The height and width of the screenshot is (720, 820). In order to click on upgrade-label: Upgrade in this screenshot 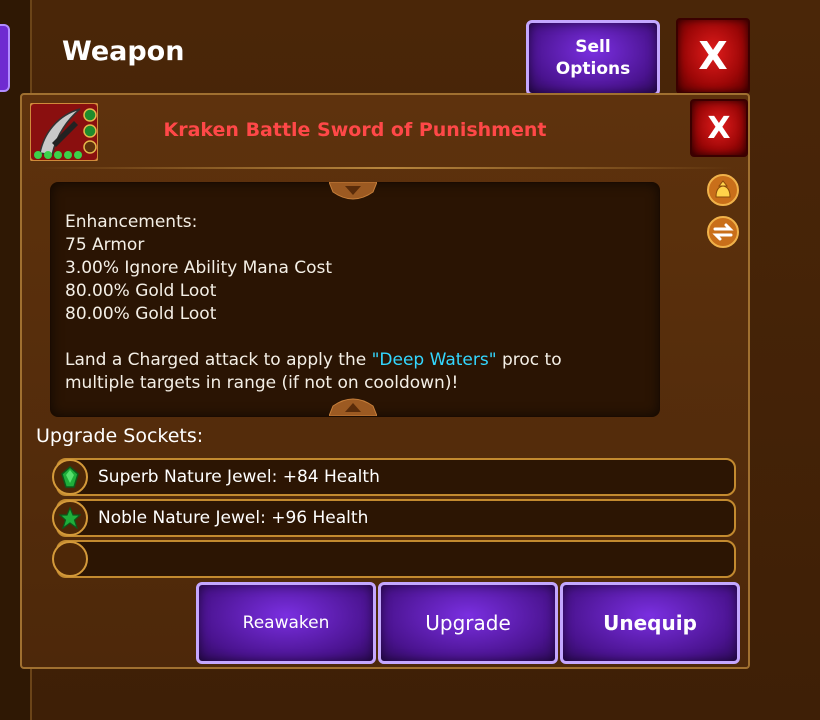, I will do `click(468, 623)`.